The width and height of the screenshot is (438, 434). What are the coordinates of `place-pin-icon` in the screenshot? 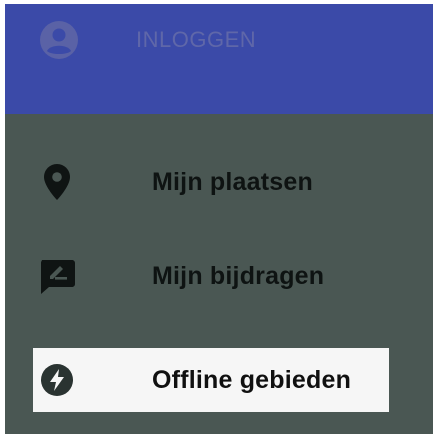 It's located at (57, 182).